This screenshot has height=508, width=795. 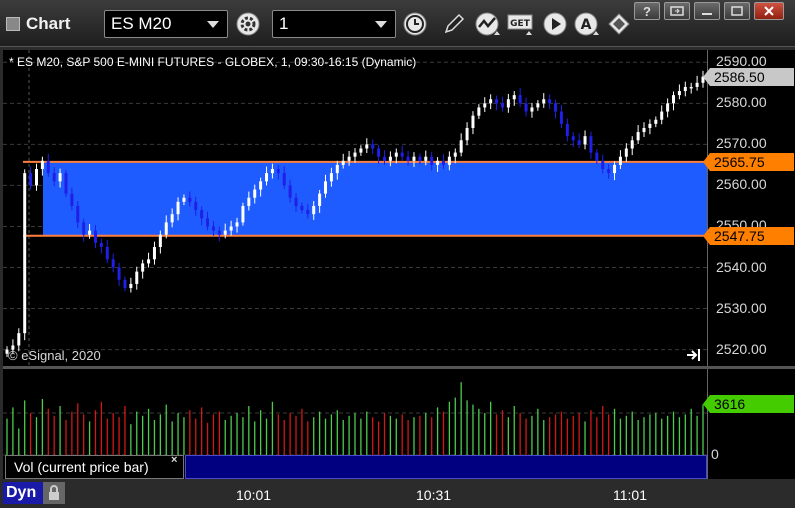 I want to click on last-volume-tag: 3616, so click(x=748, y=404).